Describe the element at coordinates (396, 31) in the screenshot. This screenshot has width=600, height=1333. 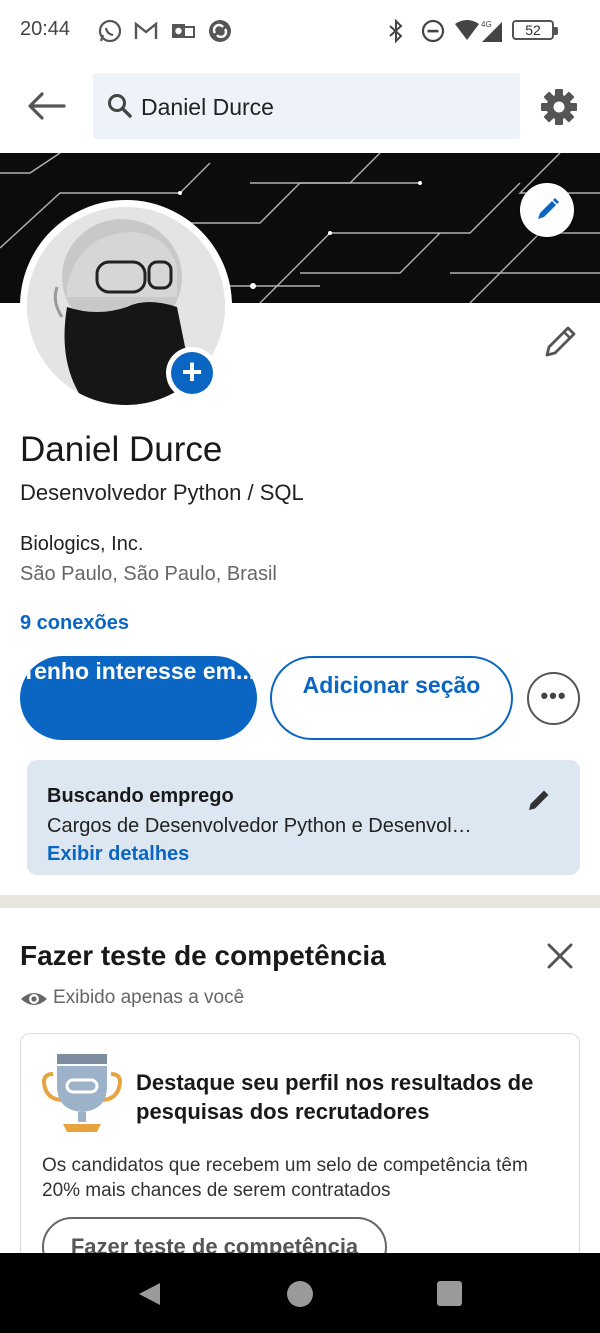
I see `bluetooth-icon` at that location.